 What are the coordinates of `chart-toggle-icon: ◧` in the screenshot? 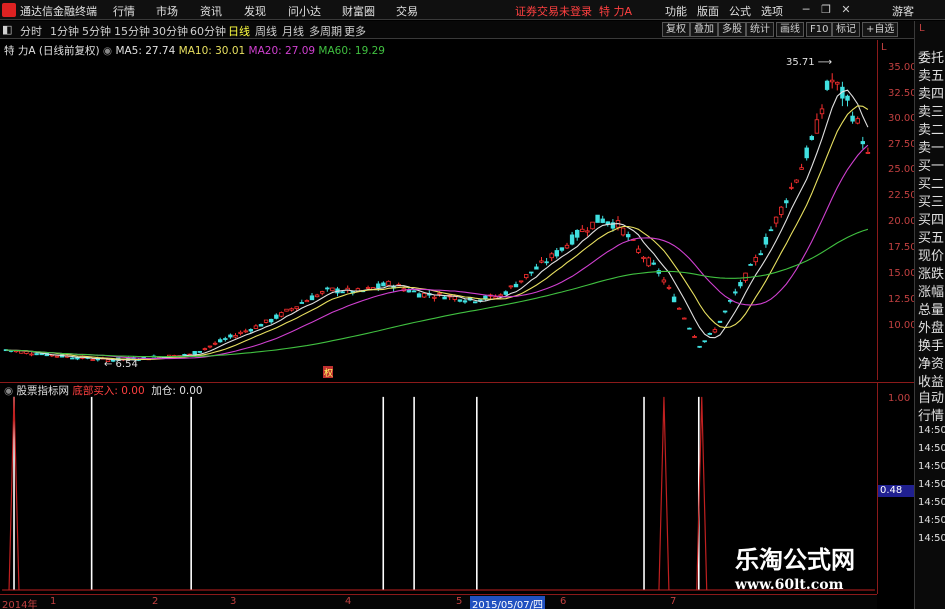 It's located at (7, 29).